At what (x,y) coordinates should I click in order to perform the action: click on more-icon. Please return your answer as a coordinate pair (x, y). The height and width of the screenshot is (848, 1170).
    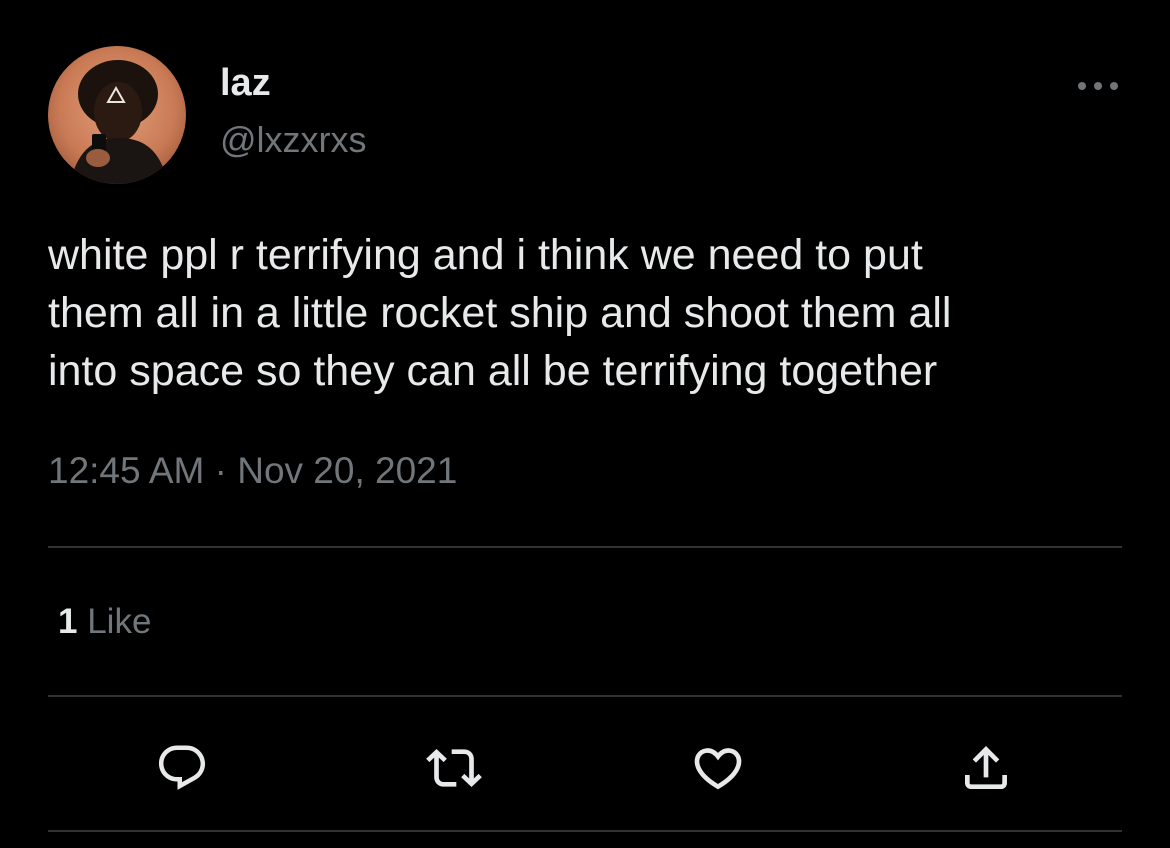
    Looking at the image, I should click on (1098, 86).